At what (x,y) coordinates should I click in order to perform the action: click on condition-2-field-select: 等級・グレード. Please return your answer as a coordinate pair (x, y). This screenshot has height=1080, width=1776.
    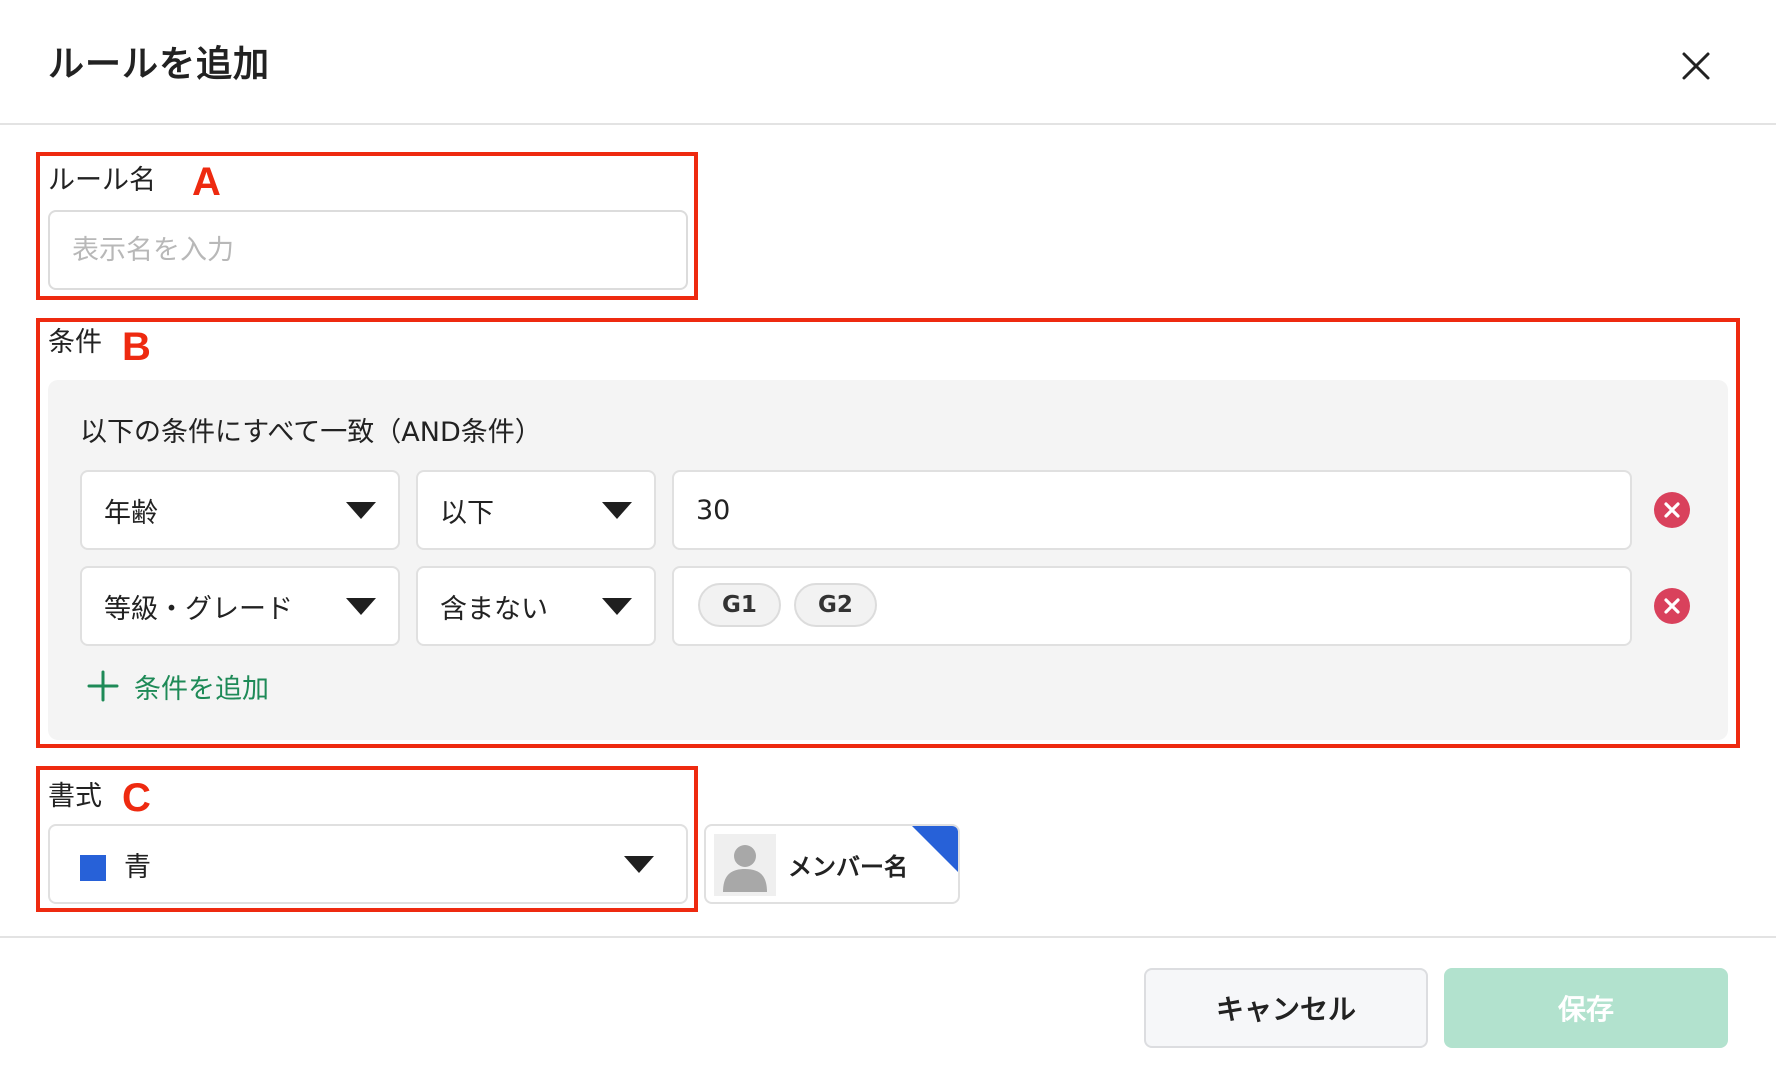
    Looking at the image, I should click on (240, 606).